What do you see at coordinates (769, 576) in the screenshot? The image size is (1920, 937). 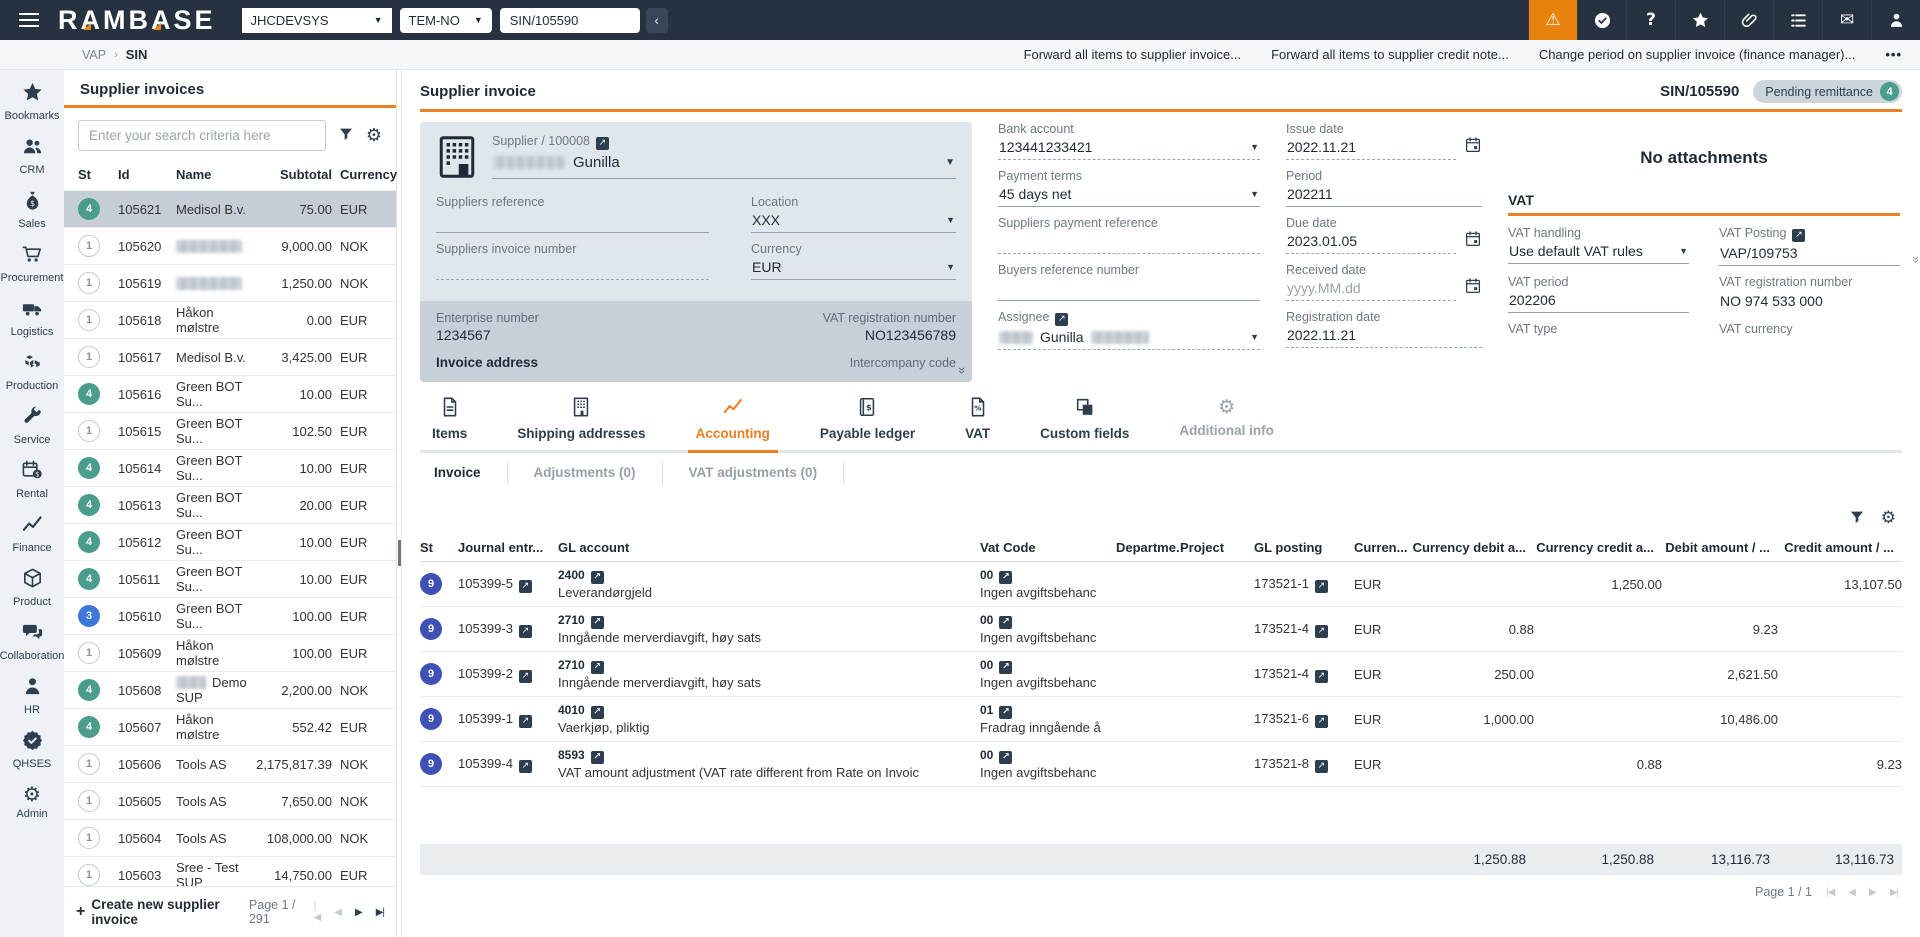 I see `gl-account-link: 2400` at bounding box center [769, 576].